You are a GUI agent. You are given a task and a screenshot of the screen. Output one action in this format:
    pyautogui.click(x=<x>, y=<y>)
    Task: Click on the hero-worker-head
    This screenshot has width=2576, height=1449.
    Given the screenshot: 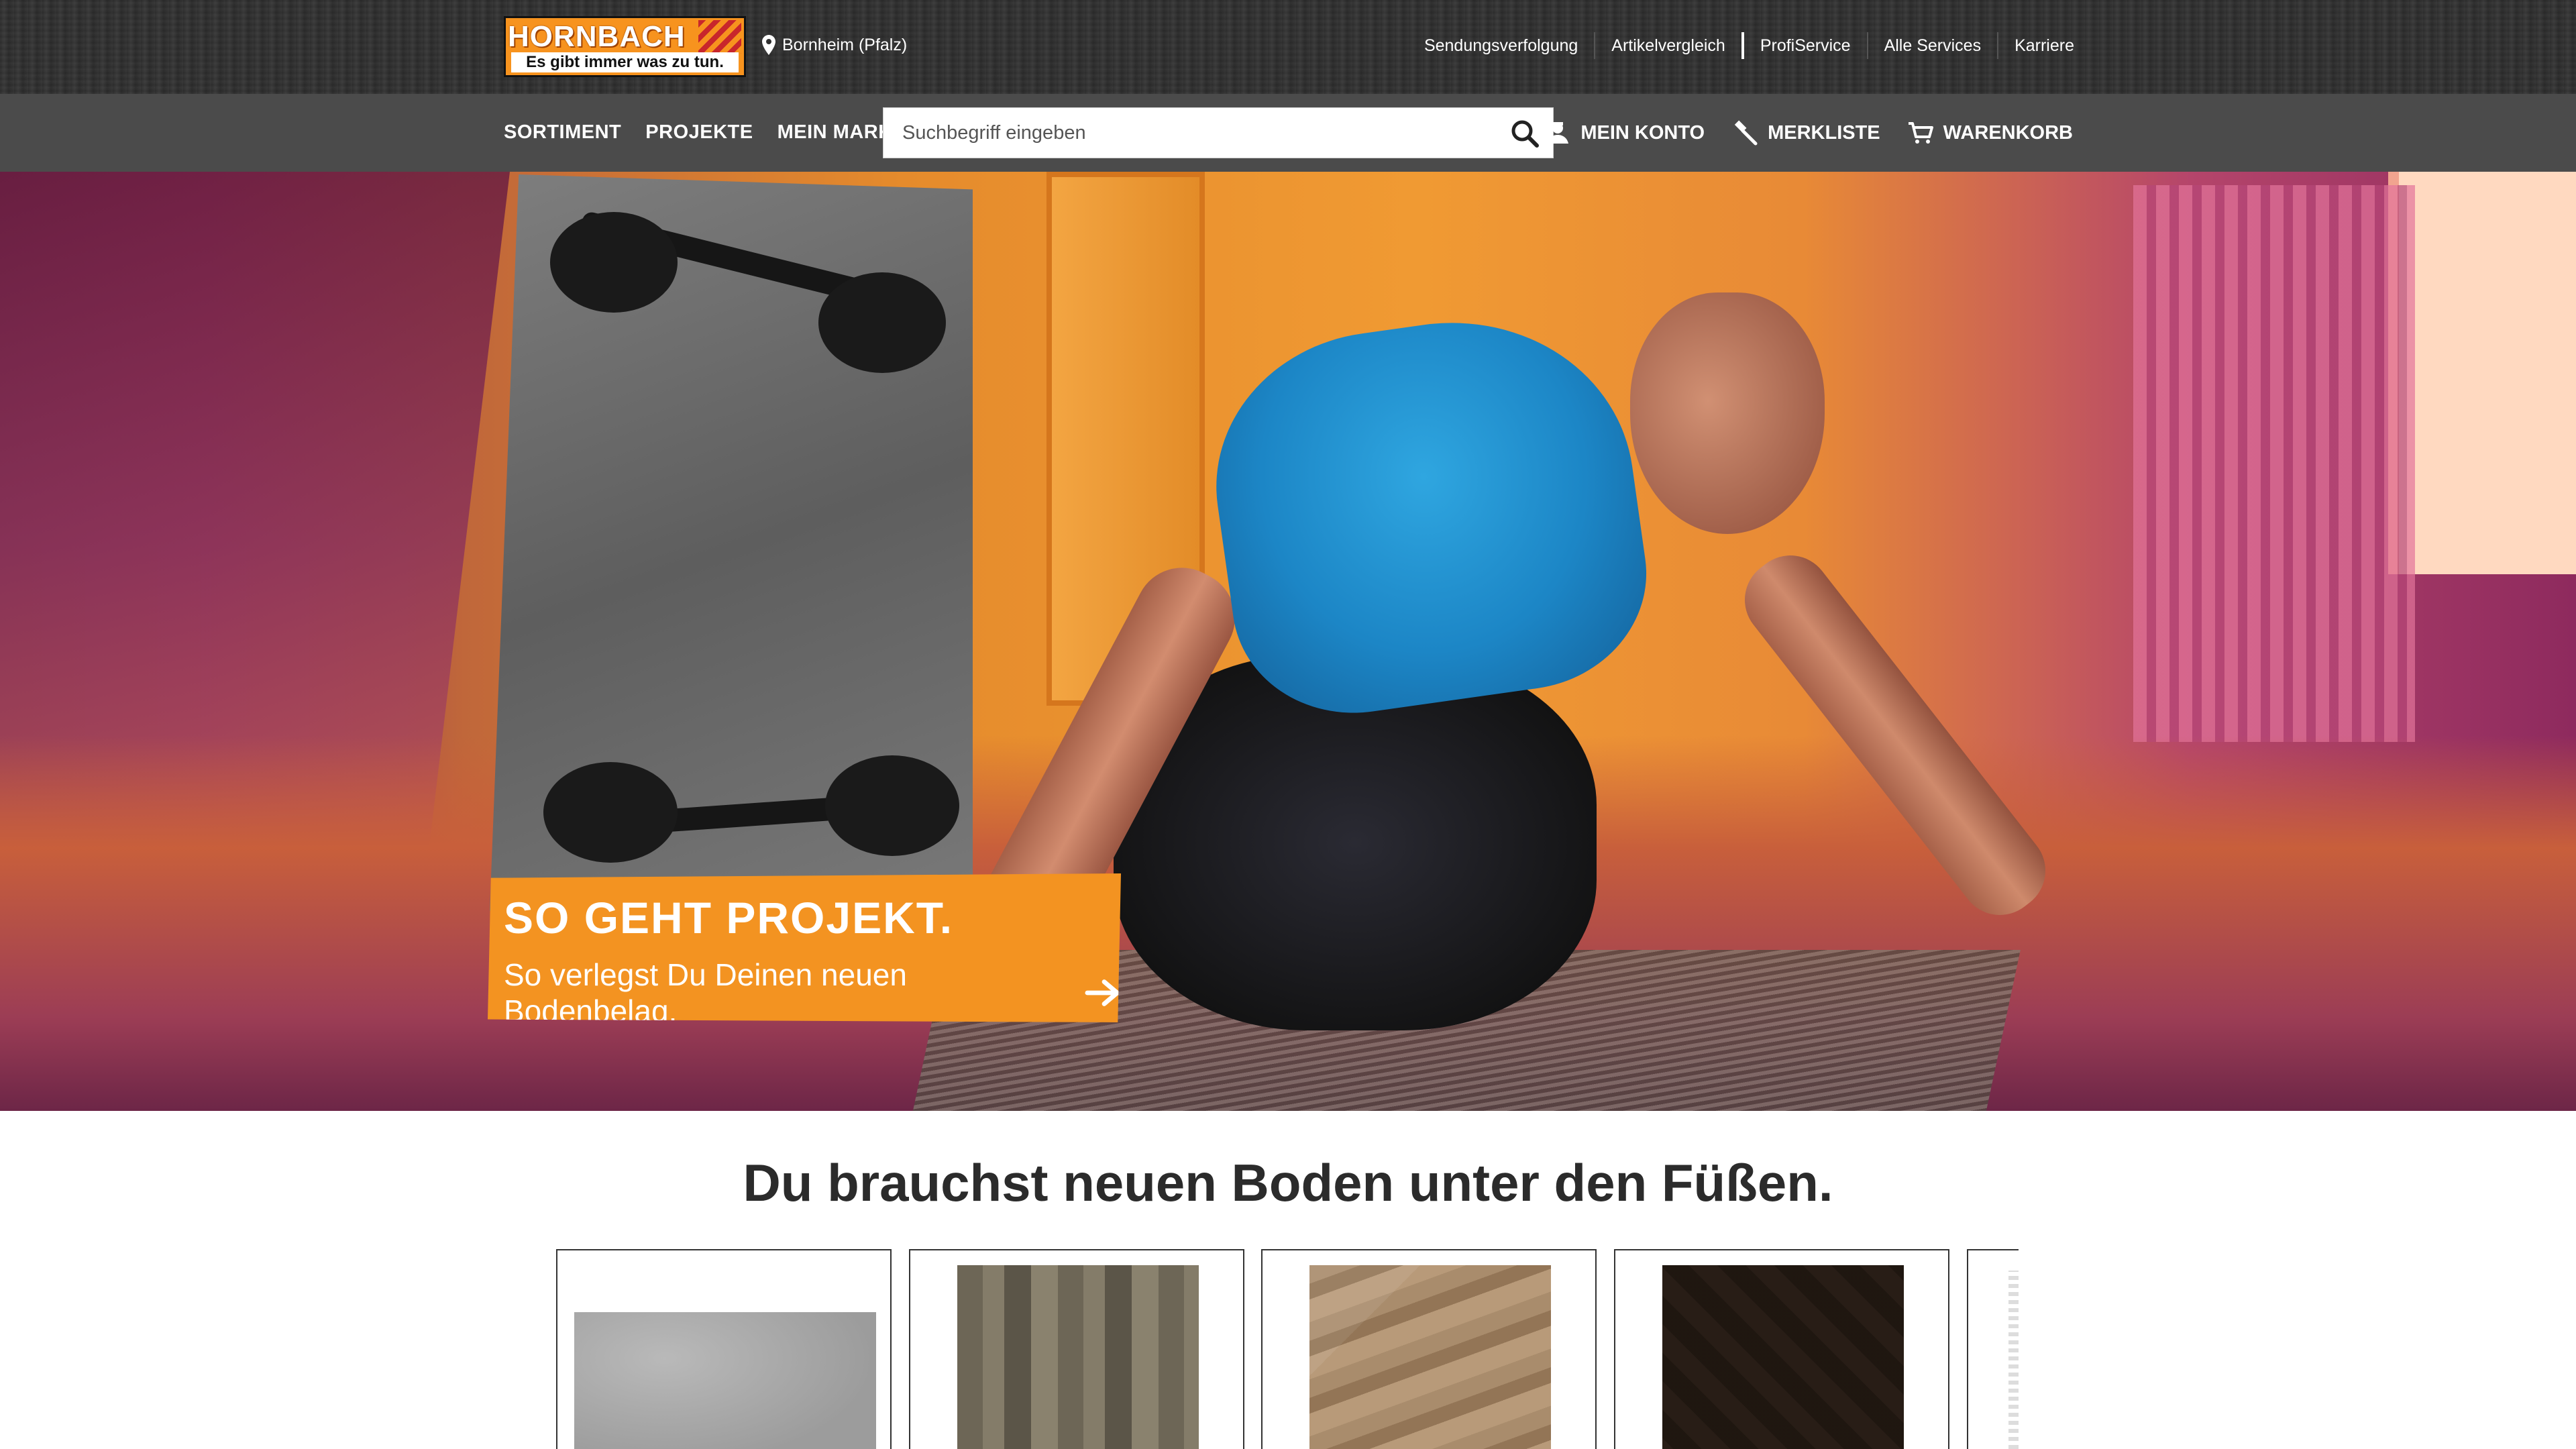 What is the action you would take?
    pyautogui.click(x=1727, y=413)
    